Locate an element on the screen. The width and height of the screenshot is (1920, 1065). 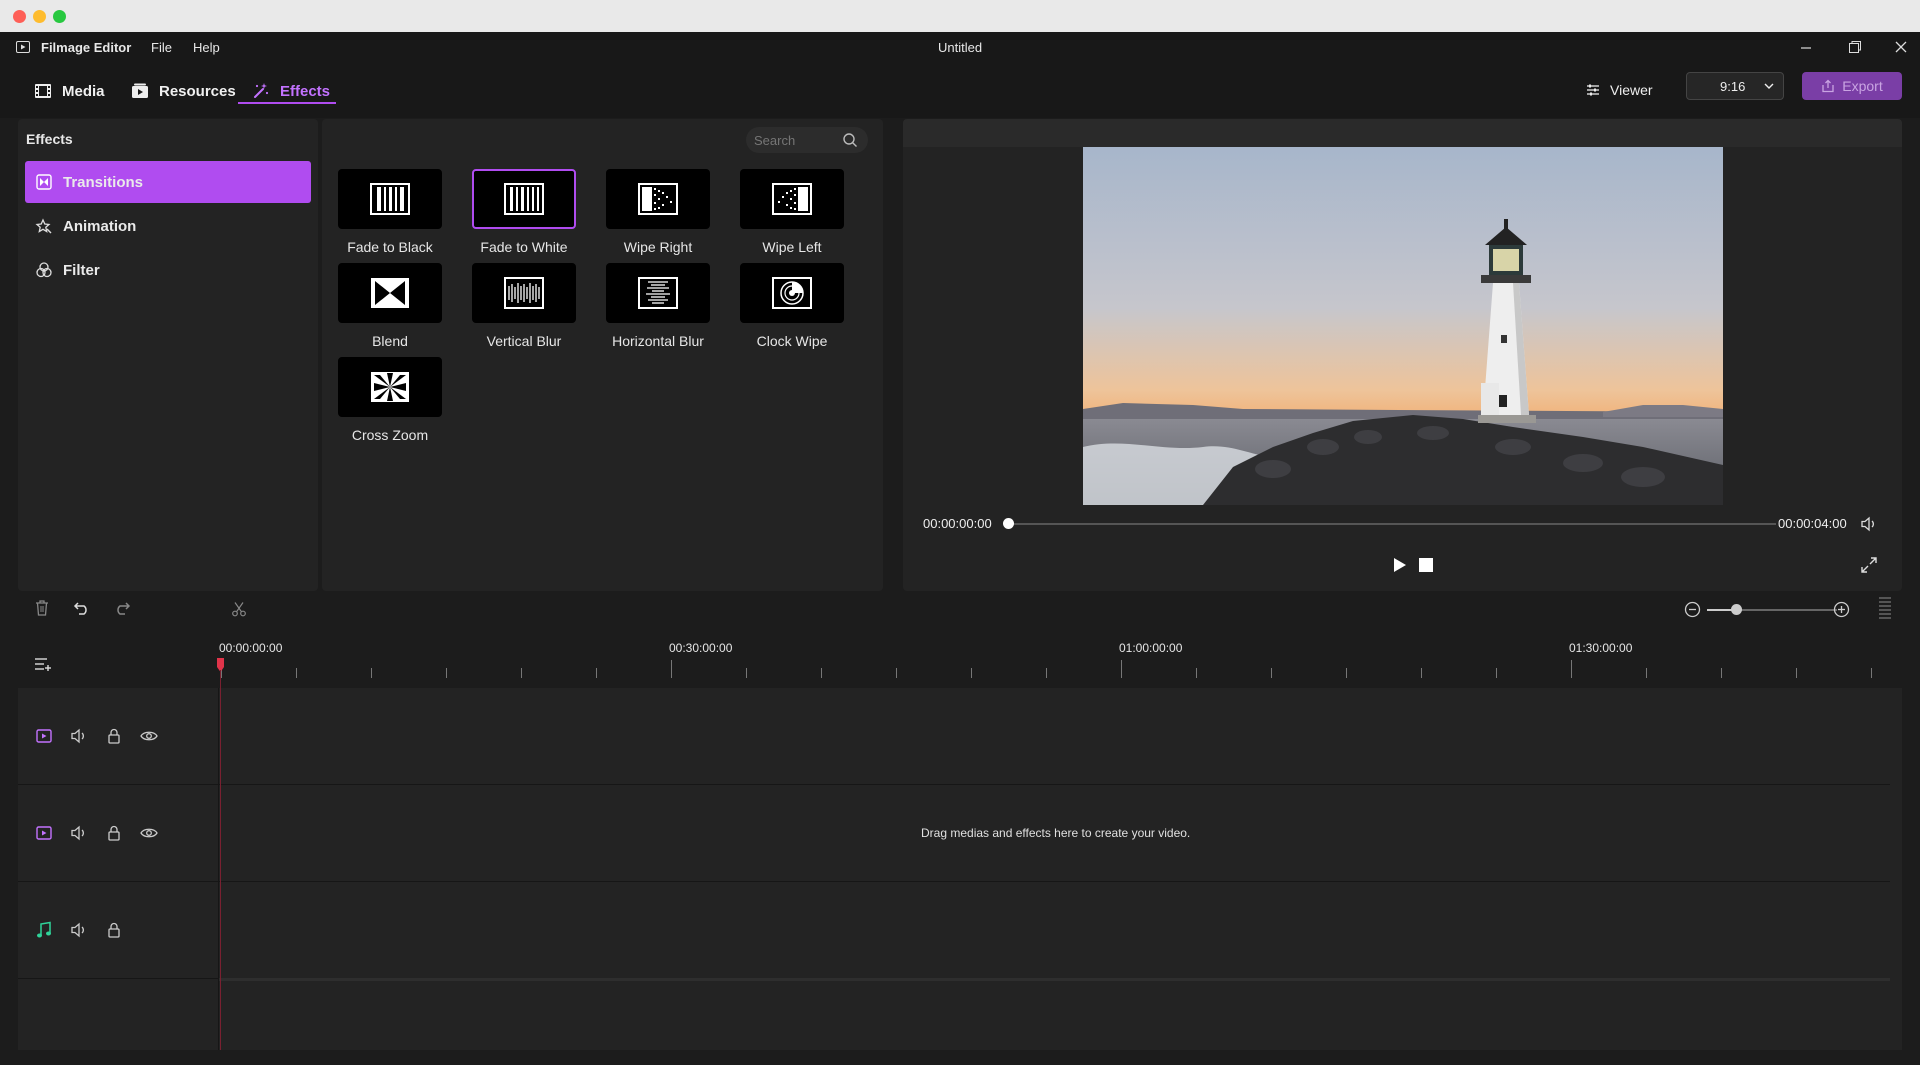
effect-label: Cross Zoom is located at coordinates (390, 435).